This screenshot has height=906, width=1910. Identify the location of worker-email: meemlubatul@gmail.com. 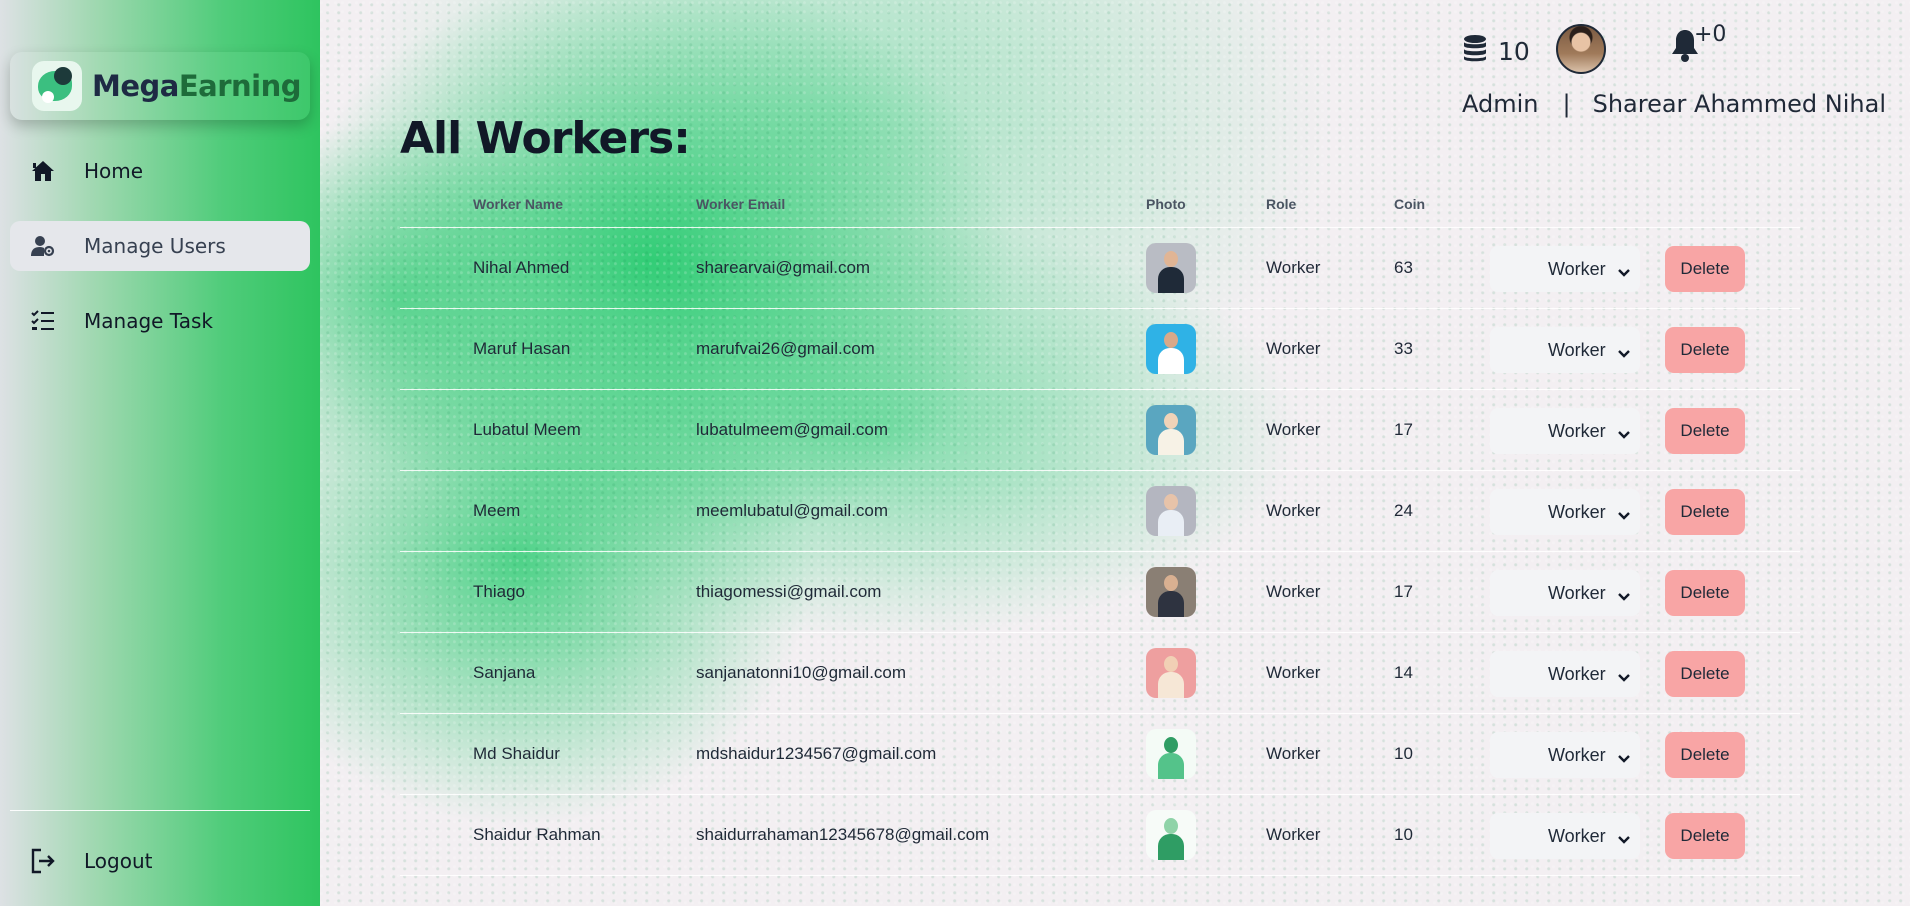
(792, 510).